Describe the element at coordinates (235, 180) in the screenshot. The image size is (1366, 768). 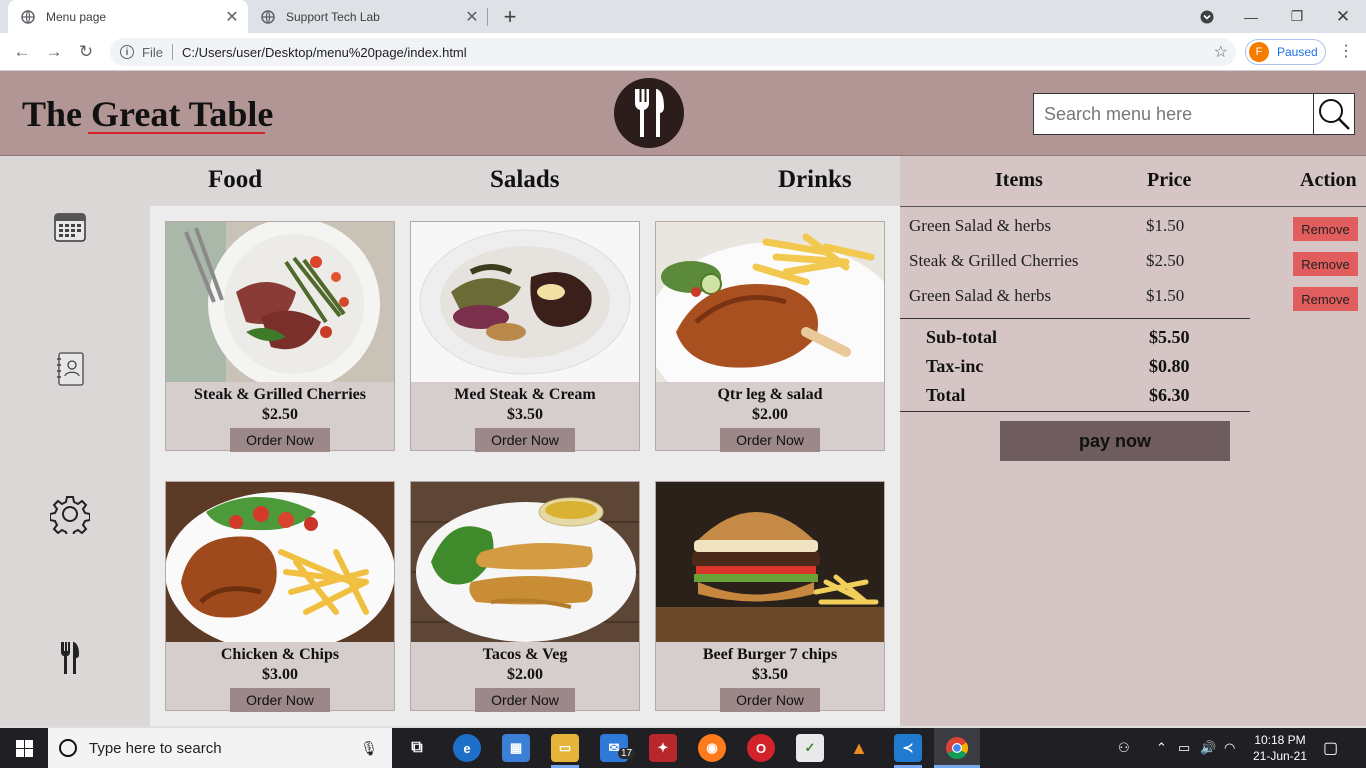
I see `category-food: Food` at that location.